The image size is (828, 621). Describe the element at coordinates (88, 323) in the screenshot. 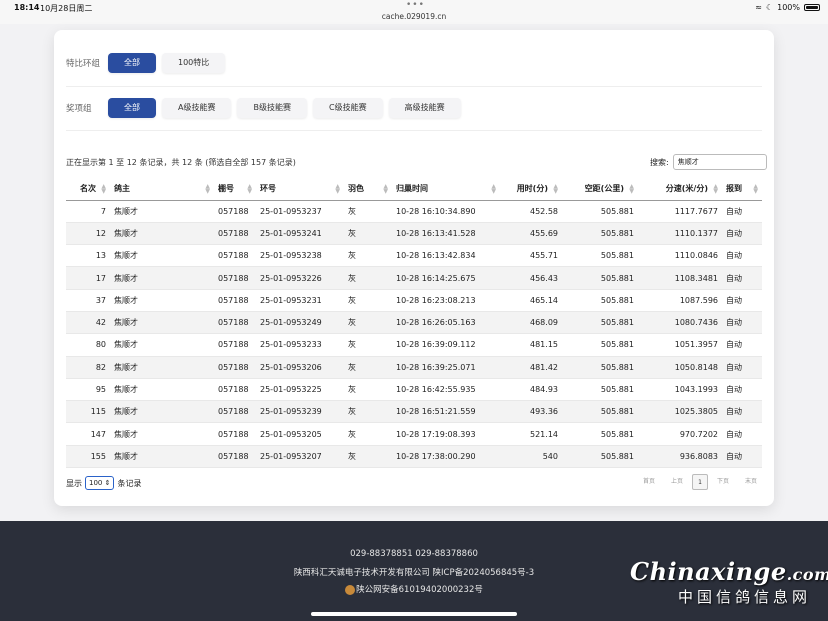

I see `table-cell: 42` at that location.